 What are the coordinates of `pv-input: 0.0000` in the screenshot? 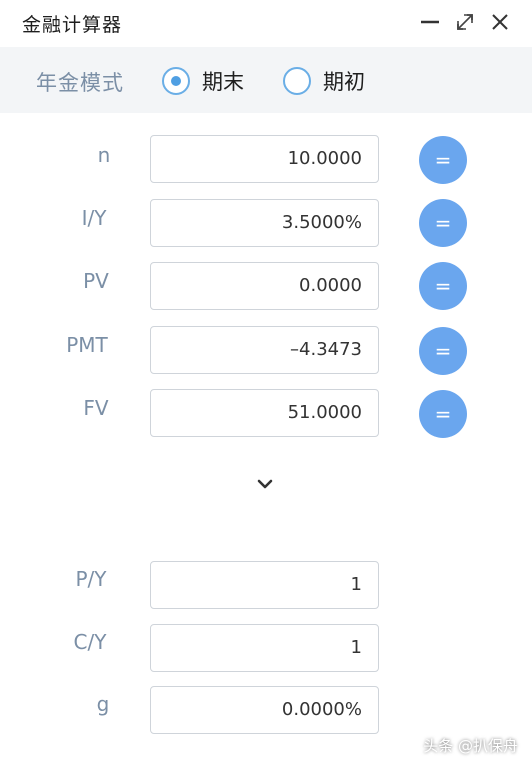 It's located at (264, 286).